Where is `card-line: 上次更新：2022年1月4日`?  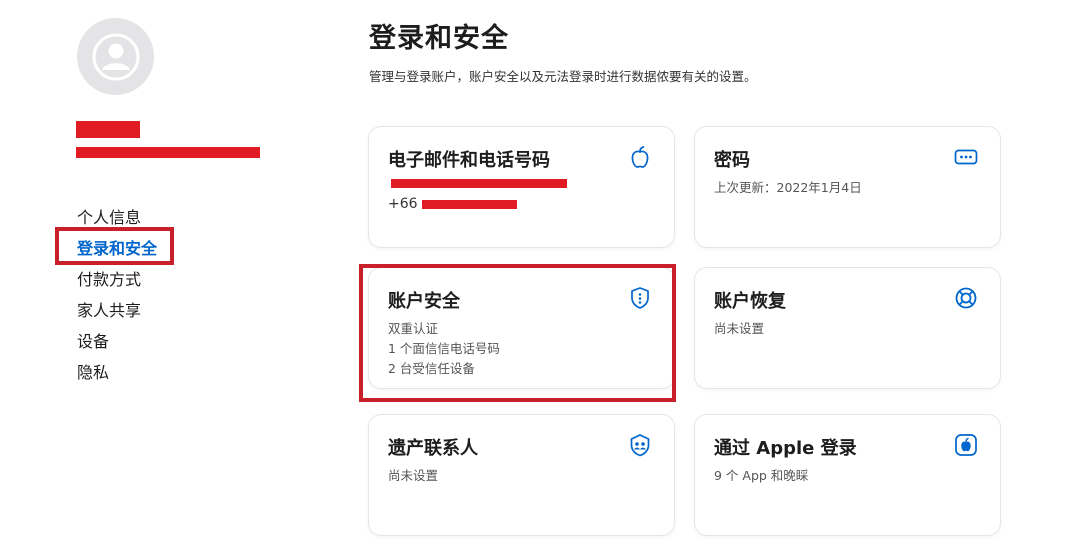
card-line: 上次更新：2022年1月4日 is located at coordinates (788, 187).